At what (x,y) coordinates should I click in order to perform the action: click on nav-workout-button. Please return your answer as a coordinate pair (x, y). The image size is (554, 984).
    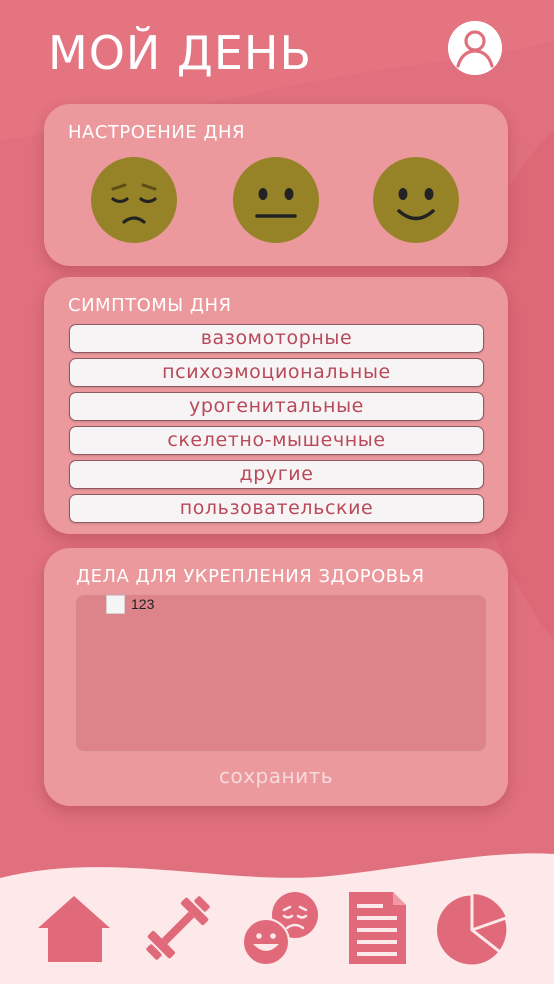
    Looking at the image, I should click on (178, 930).